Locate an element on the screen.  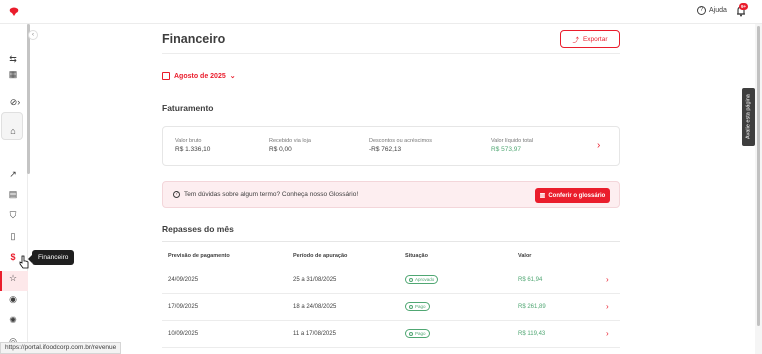
row-period: 11 a 17/08/2025 is located at coordinates (314, 334).